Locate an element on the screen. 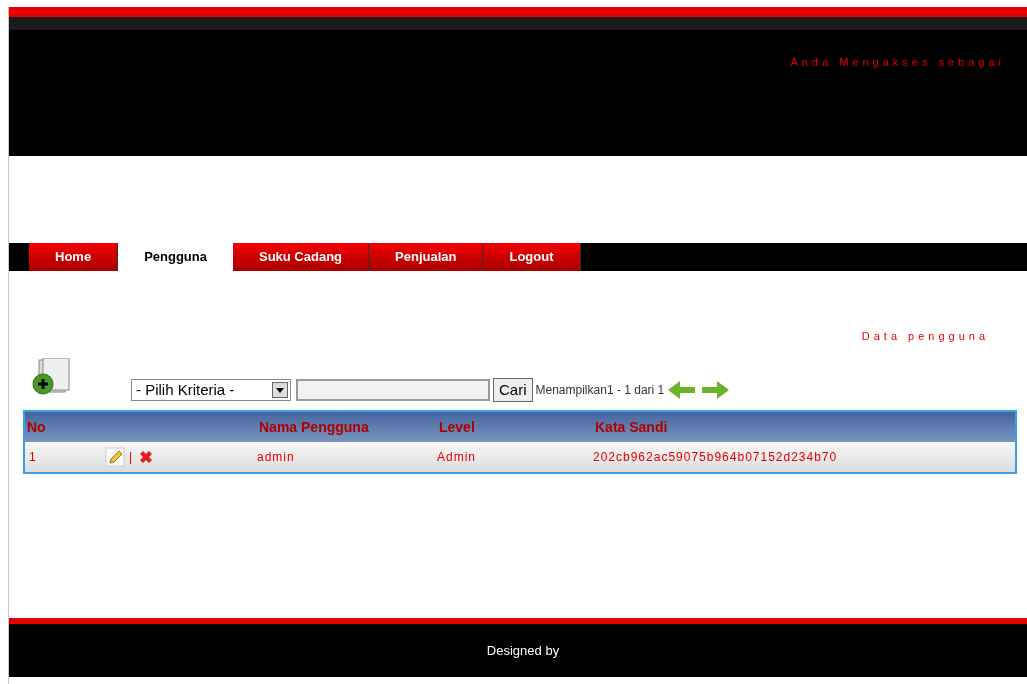  edit-pencil-icon is located at coordinates (115, 457).